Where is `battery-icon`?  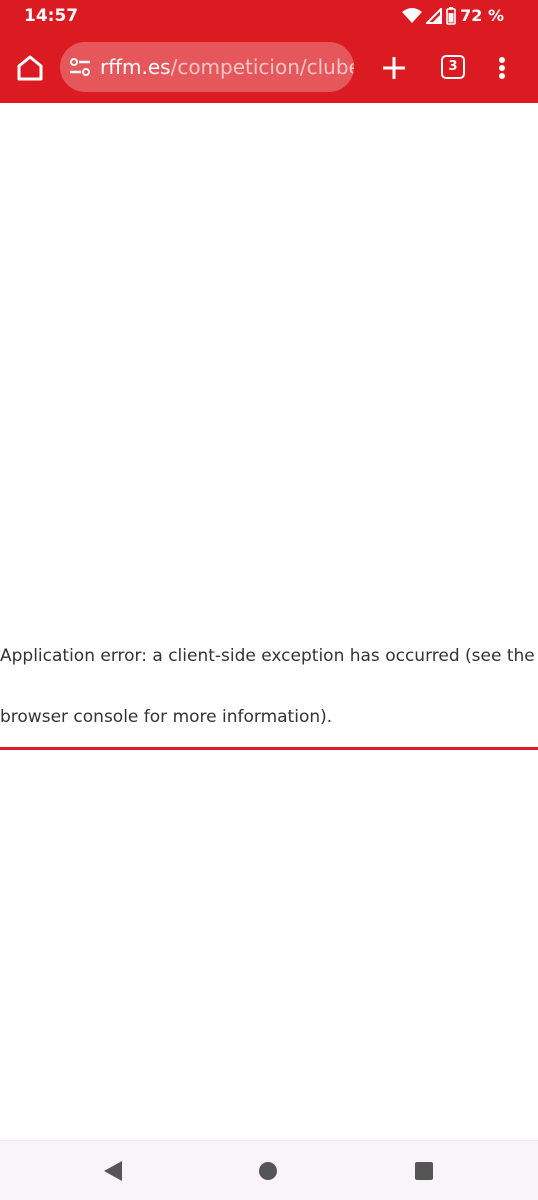 battery-icon is located at coordinates (451, 15).